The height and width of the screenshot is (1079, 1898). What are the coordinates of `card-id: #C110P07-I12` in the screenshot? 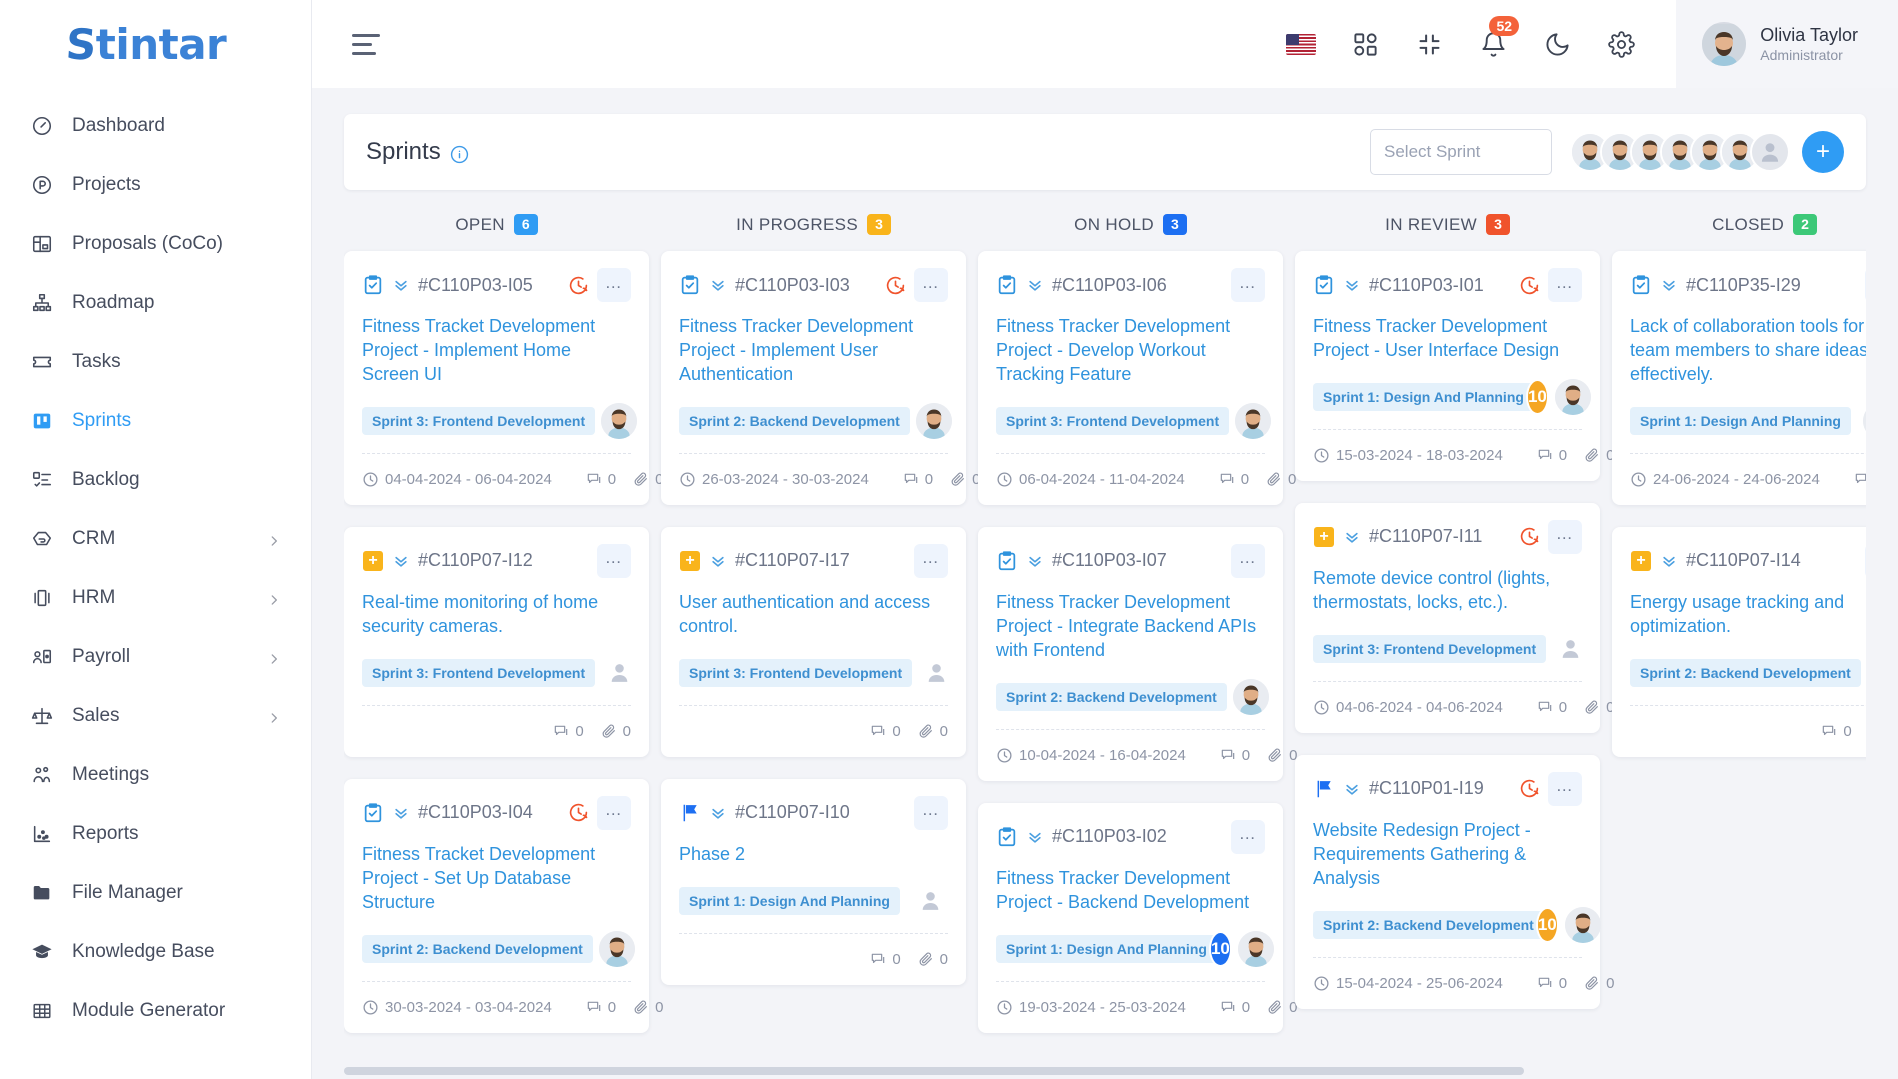 It's located at (503, 560).